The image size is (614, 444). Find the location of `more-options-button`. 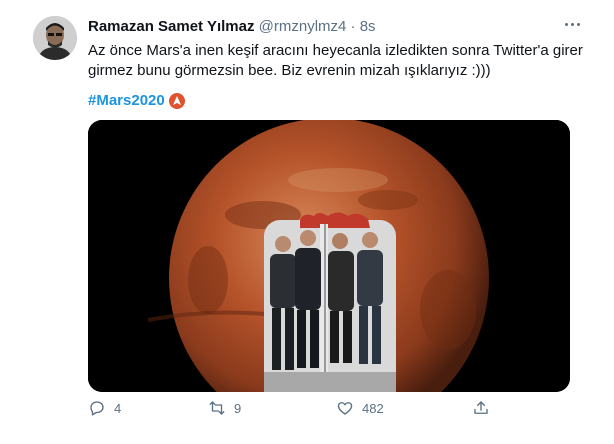

more-options-button is located at coordinates (572, 24).